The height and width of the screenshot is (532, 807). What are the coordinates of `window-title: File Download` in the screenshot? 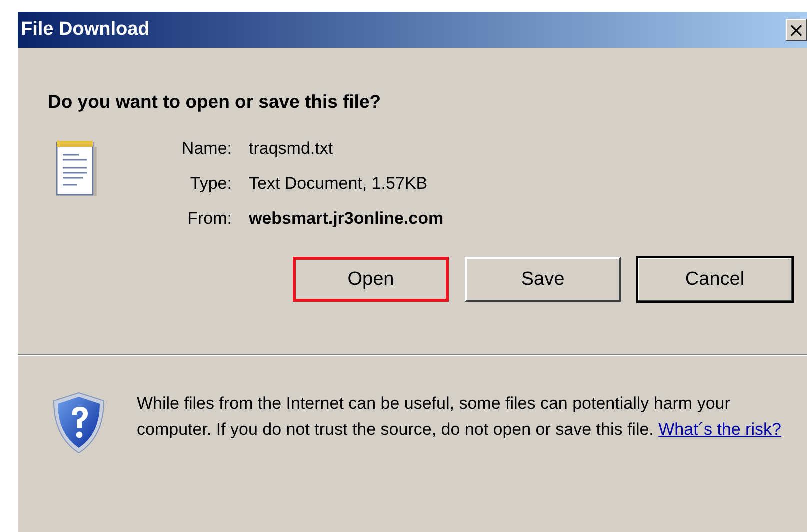 It's located at (86, 30).